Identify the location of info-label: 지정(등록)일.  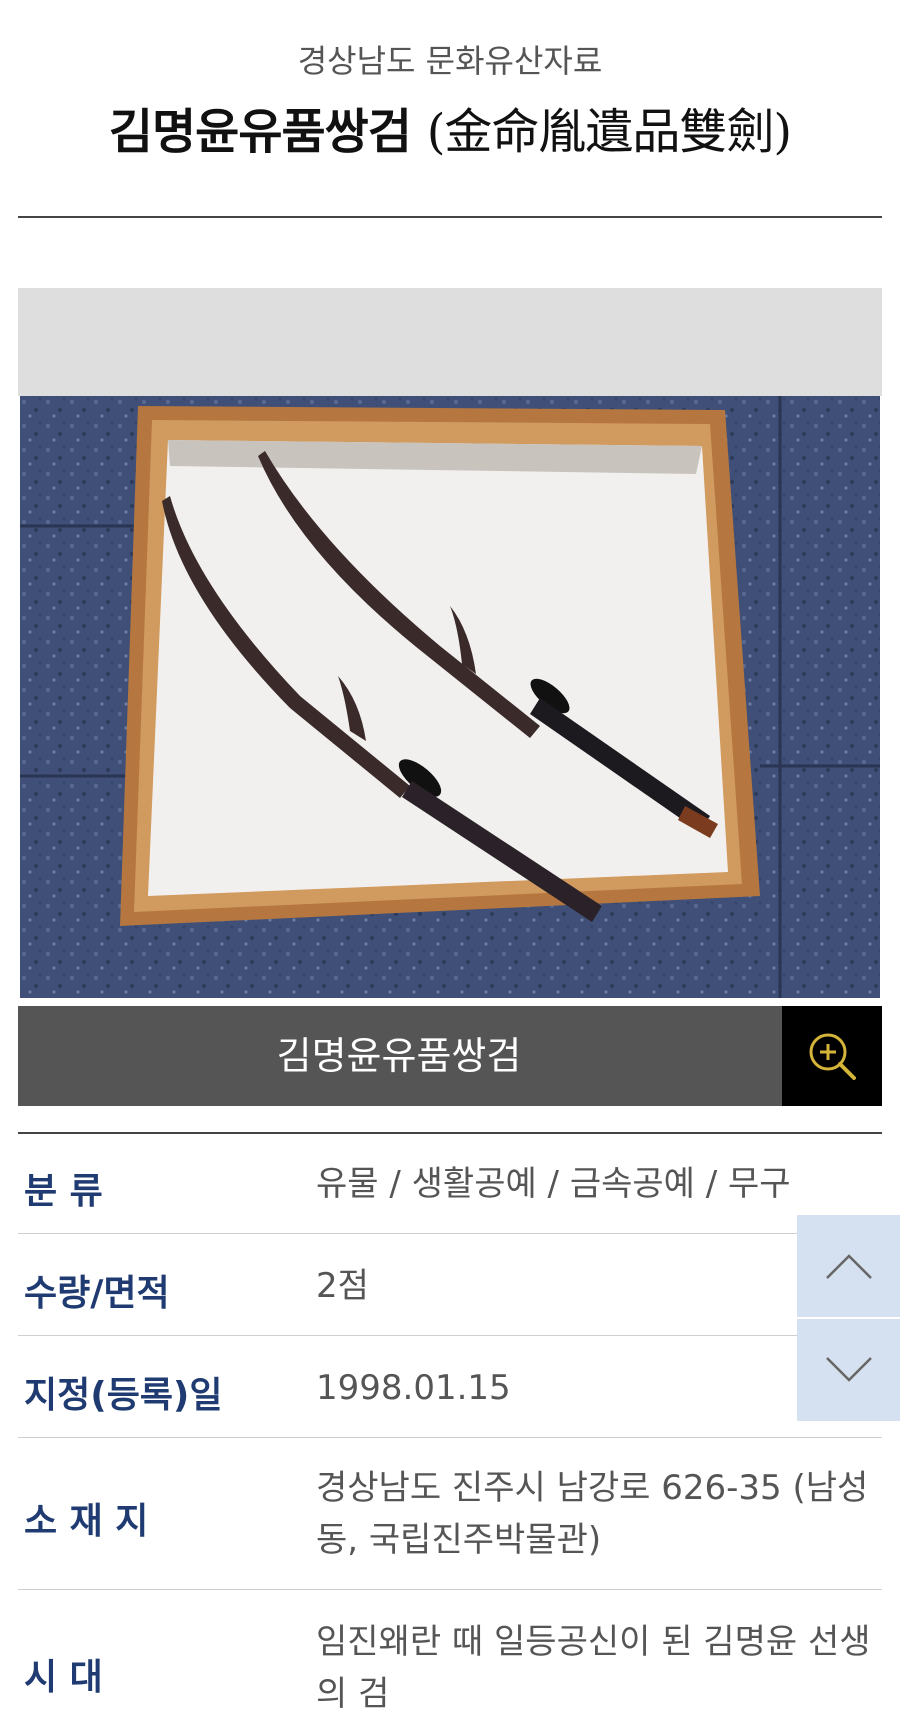
(123, 1395).